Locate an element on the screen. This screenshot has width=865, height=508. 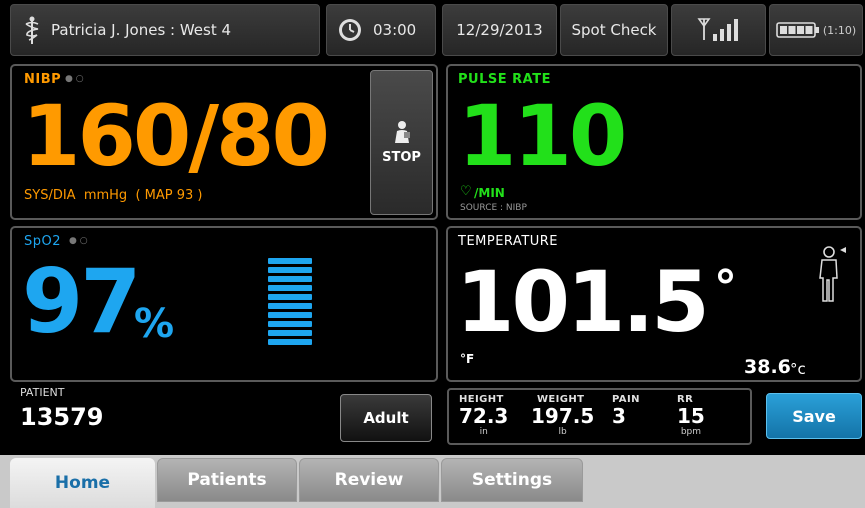
temperature-unit-f: °F is located at coordinates (467, 359).